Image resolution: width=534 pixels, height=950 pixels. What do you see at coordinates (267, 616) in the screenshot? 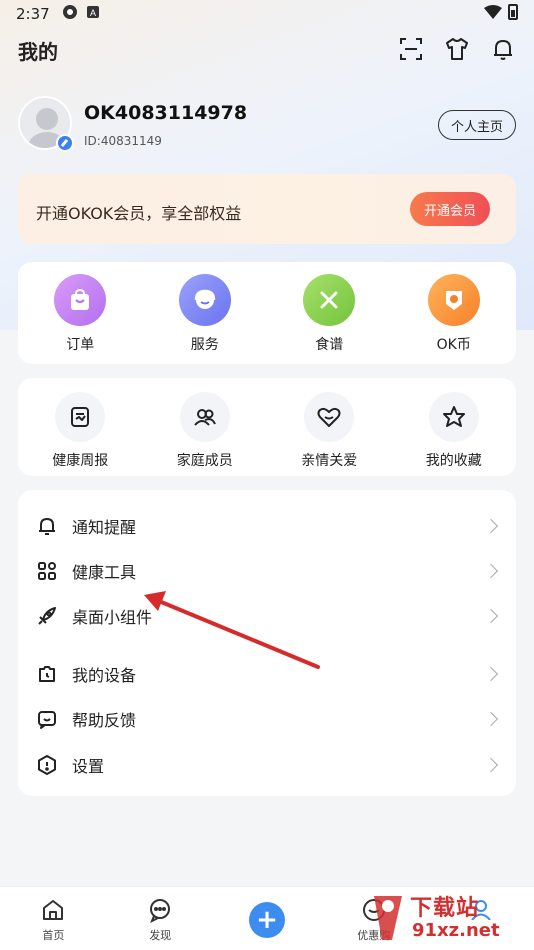
I see `menu-item-desktop-widgets: 桌面小组件` at bounding box center [267, 616].